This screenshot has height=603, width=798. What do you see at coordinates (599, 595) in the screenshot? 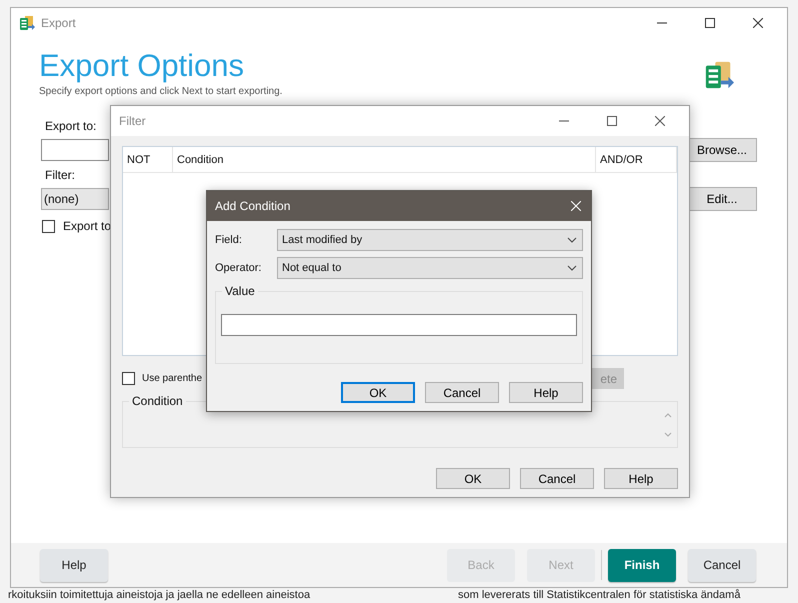
I see `background-text: som levererats till Statistikcentralen för statistiska ändamå` at bounding box center [599, 595].